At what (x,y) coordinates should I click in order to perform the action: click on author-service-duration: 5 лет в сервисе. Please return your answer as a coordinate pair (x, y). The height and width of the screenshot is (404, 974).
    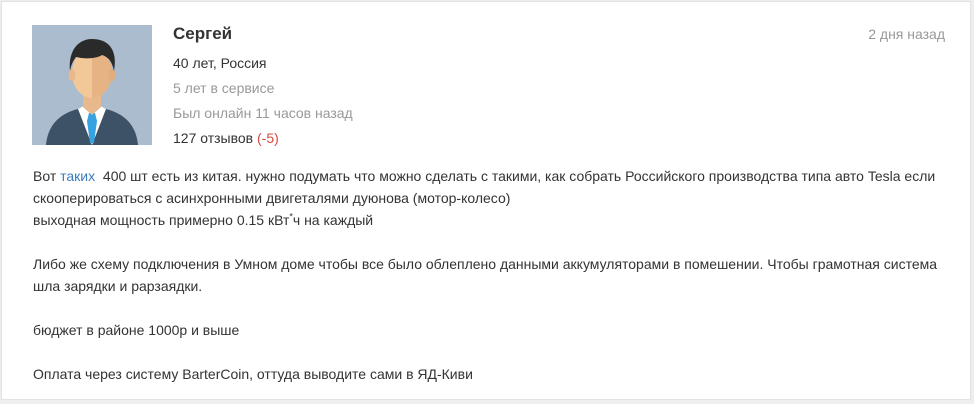
    Looking at the image, I should click on (224, 88).